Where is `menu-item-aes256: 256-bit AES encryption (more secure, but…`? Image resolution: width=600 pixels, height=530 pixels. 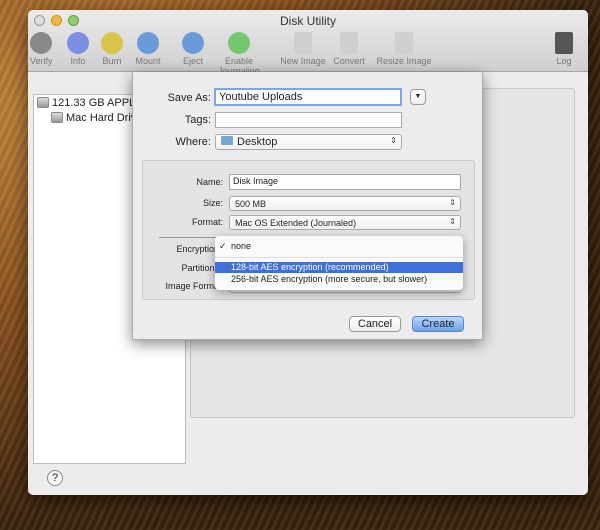
menu-item-aes256: 256-bit AES encryption (more secure, but… is located at coordinates (339, 279).